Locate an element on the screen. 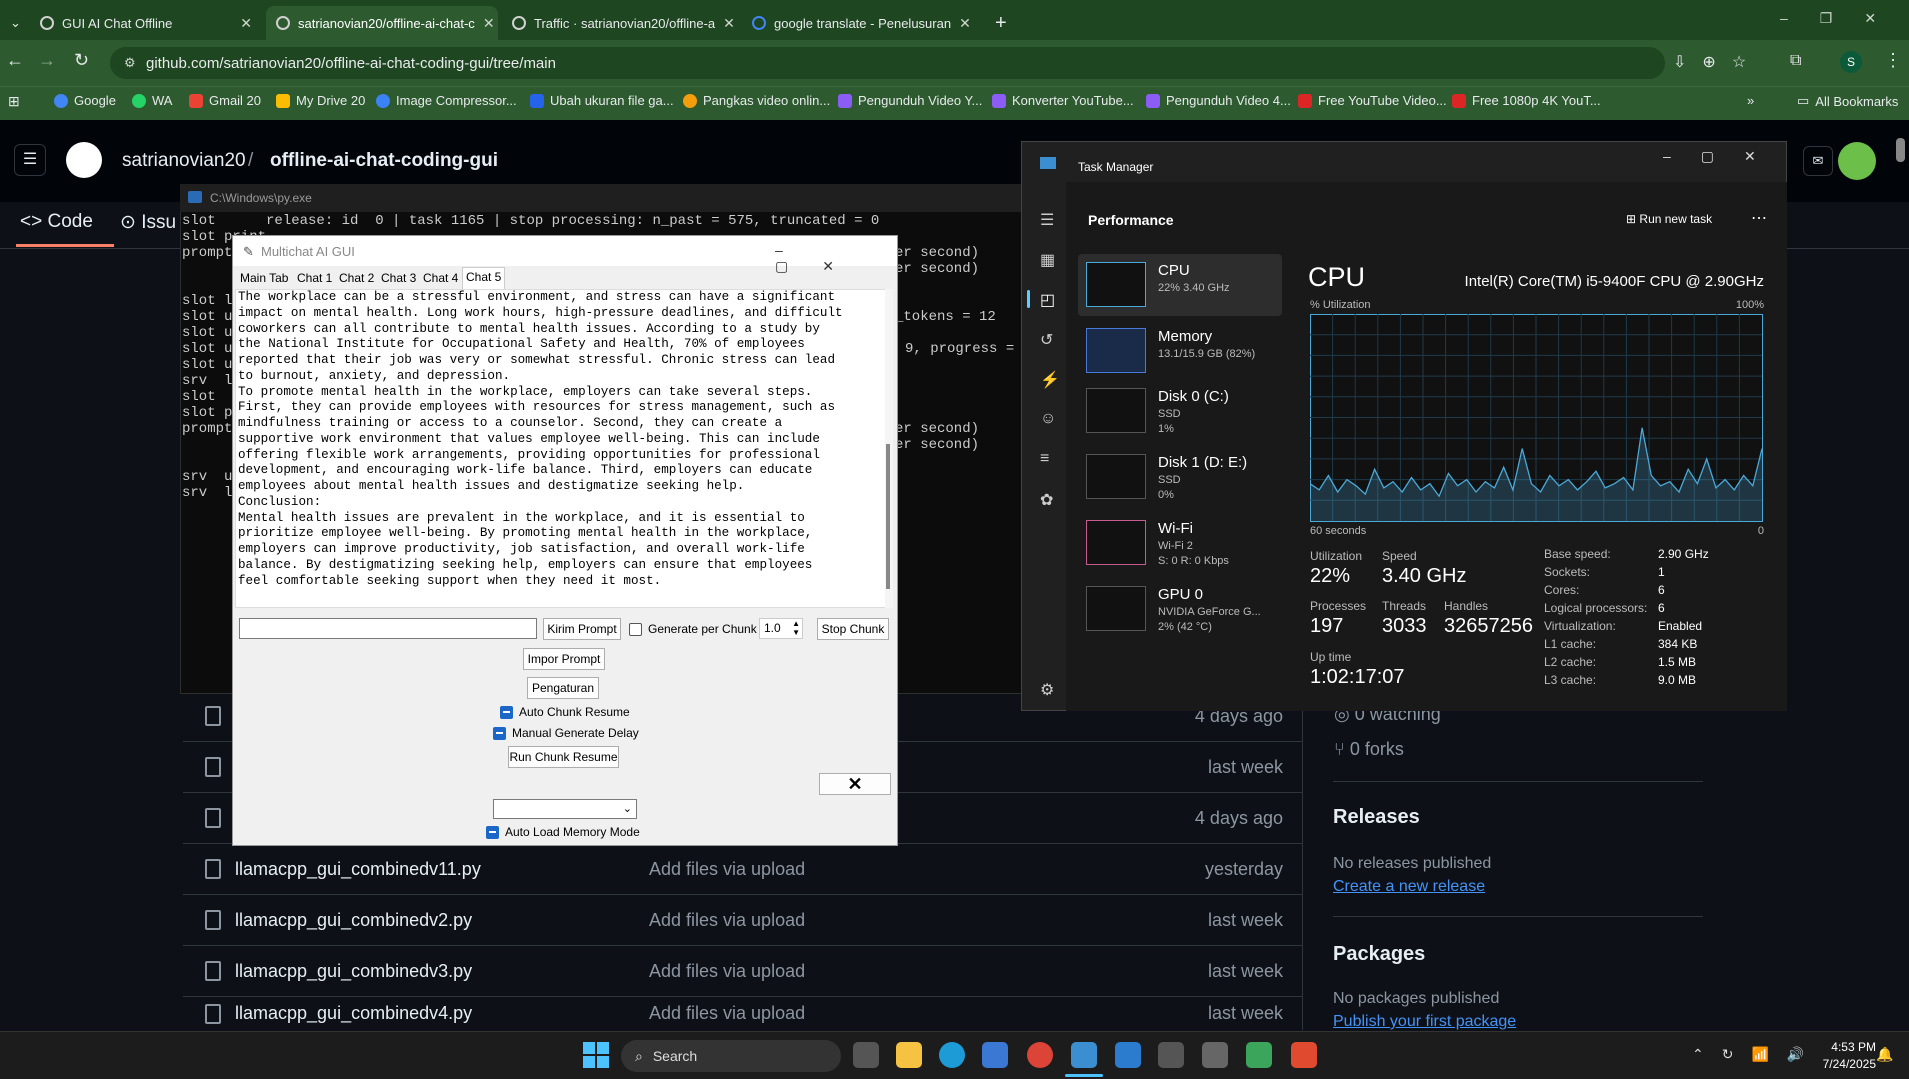 The height and width of the screenshot is (1079, 1909). browser-tab-4: google translate - Penelusuran ✕ is located at coordinates (858, 23).